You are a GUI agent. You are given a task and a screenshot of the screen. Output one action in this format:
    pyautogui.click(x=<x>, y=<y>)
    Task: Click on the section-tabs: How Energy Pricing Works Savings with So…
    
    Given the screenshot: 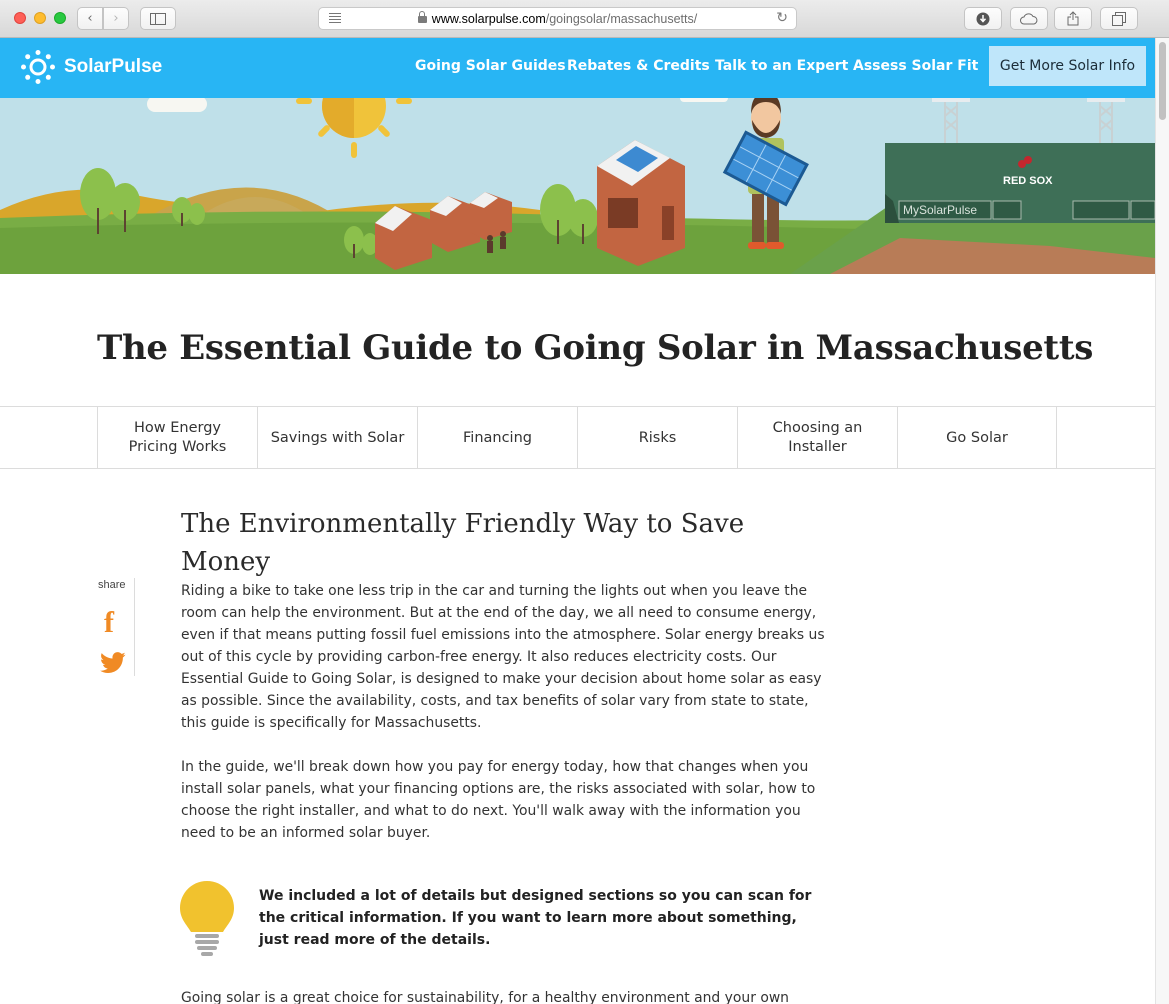 What is the action you would take?
    pyautogui.click(x=577, y=437)
    